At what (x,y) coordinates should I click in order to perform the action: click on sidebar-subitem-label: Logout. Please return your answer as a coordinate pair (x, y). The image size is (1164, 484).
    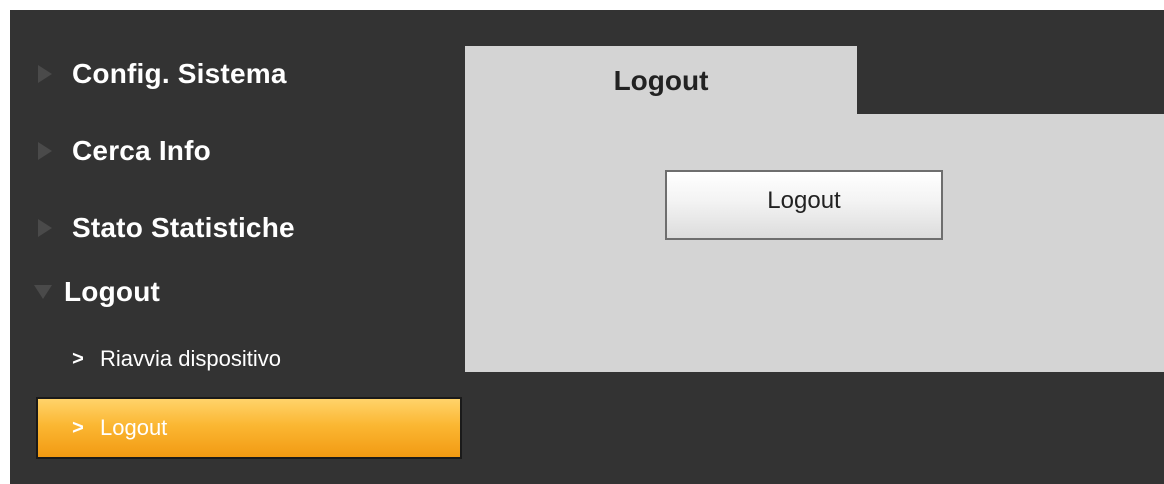
    Looking at the image, I should click on (134, 427).